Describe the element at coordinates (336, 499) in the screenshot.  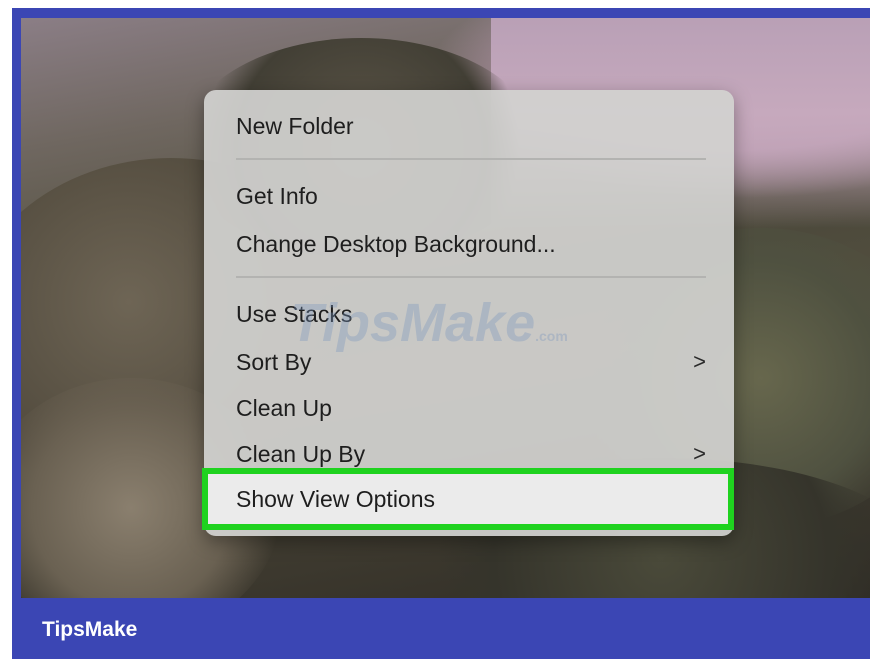
I see `menu-item-label: Show View Options` at that location.